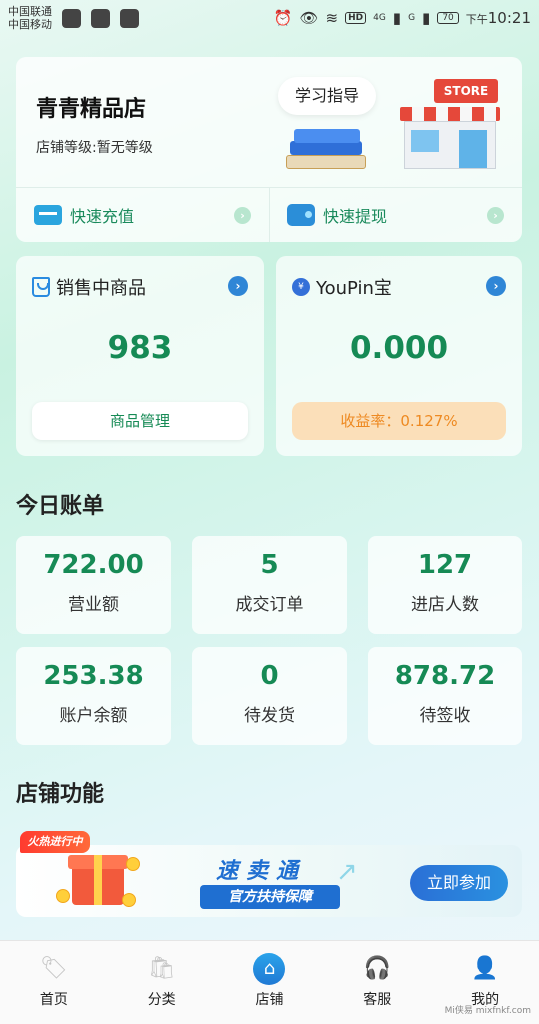 The height and width of the screenshot is (1024, 539). Describe the element at coordinates (377, 1000) in the screenshot. I see `nav-label: 客服` at that location.